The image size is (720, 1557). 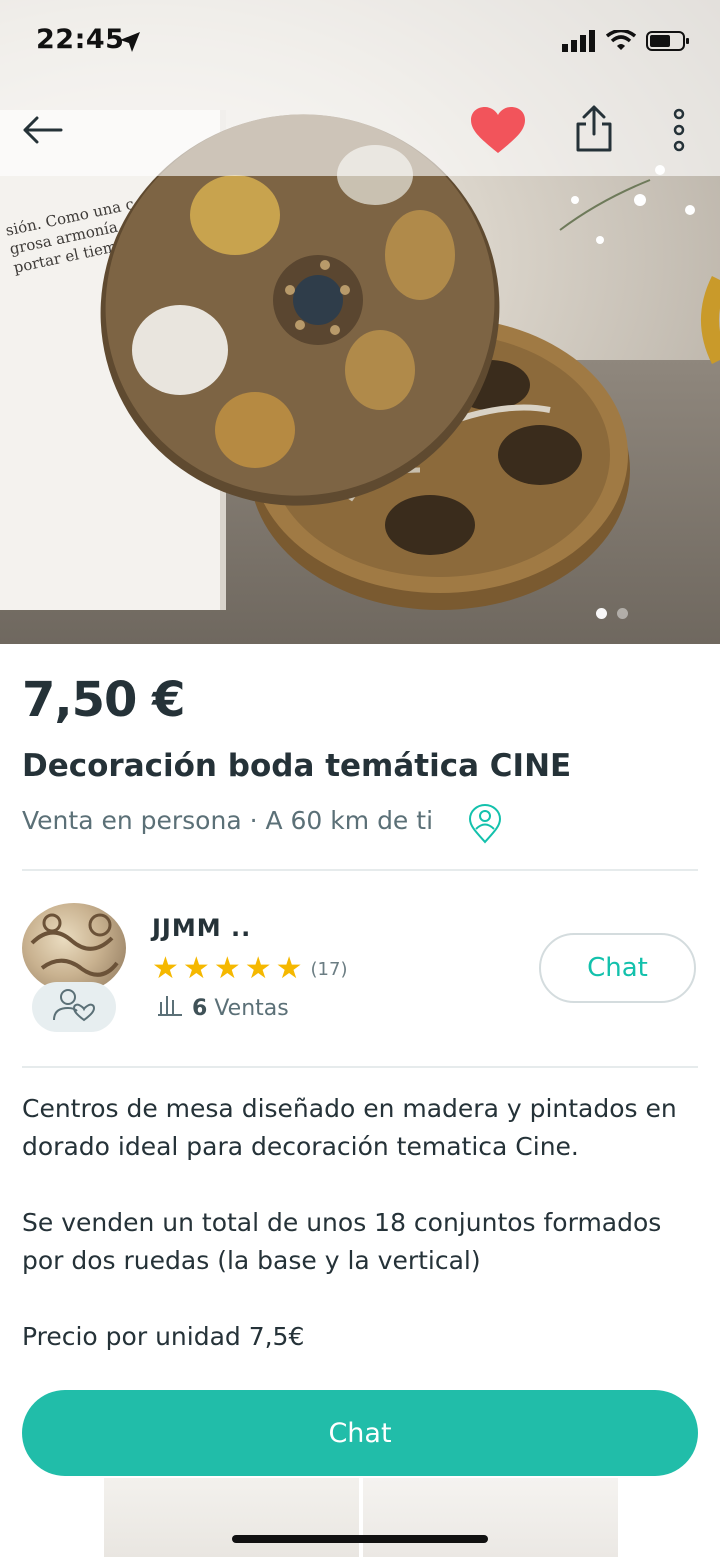 I want to click on favorite-heart-icon, so click(x=498, y=131).